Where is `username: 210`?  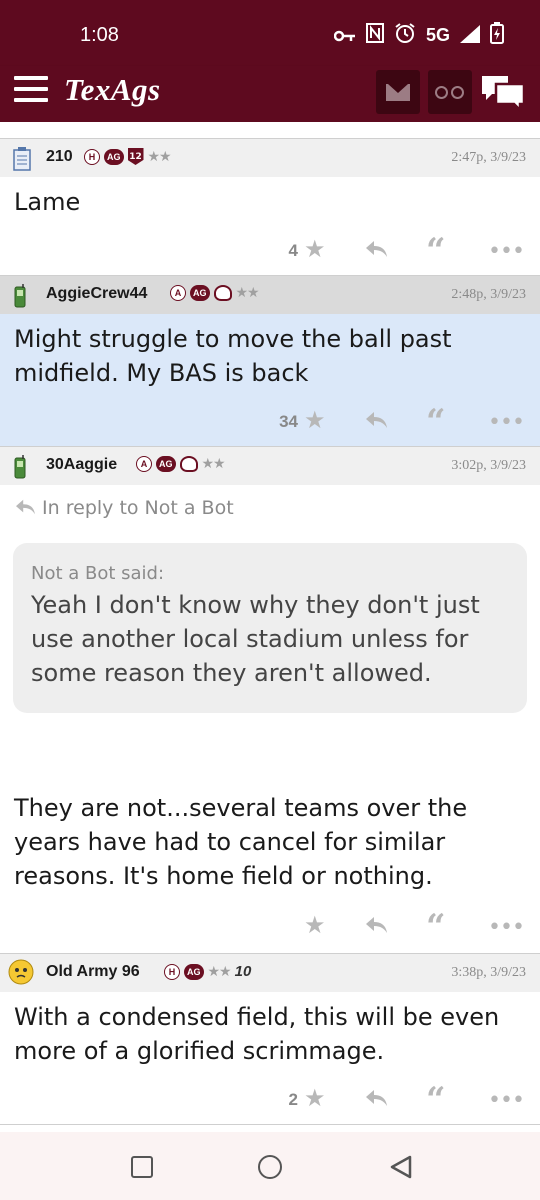
username: 210 is located at coordinates (59, 157).